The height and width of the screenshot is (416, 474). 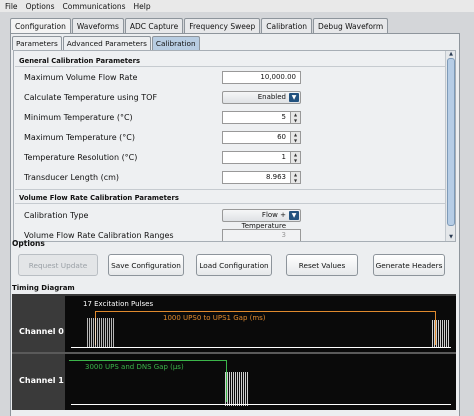 I want to click on calibration-ranges-value: 3, so click(x=283, y=235).